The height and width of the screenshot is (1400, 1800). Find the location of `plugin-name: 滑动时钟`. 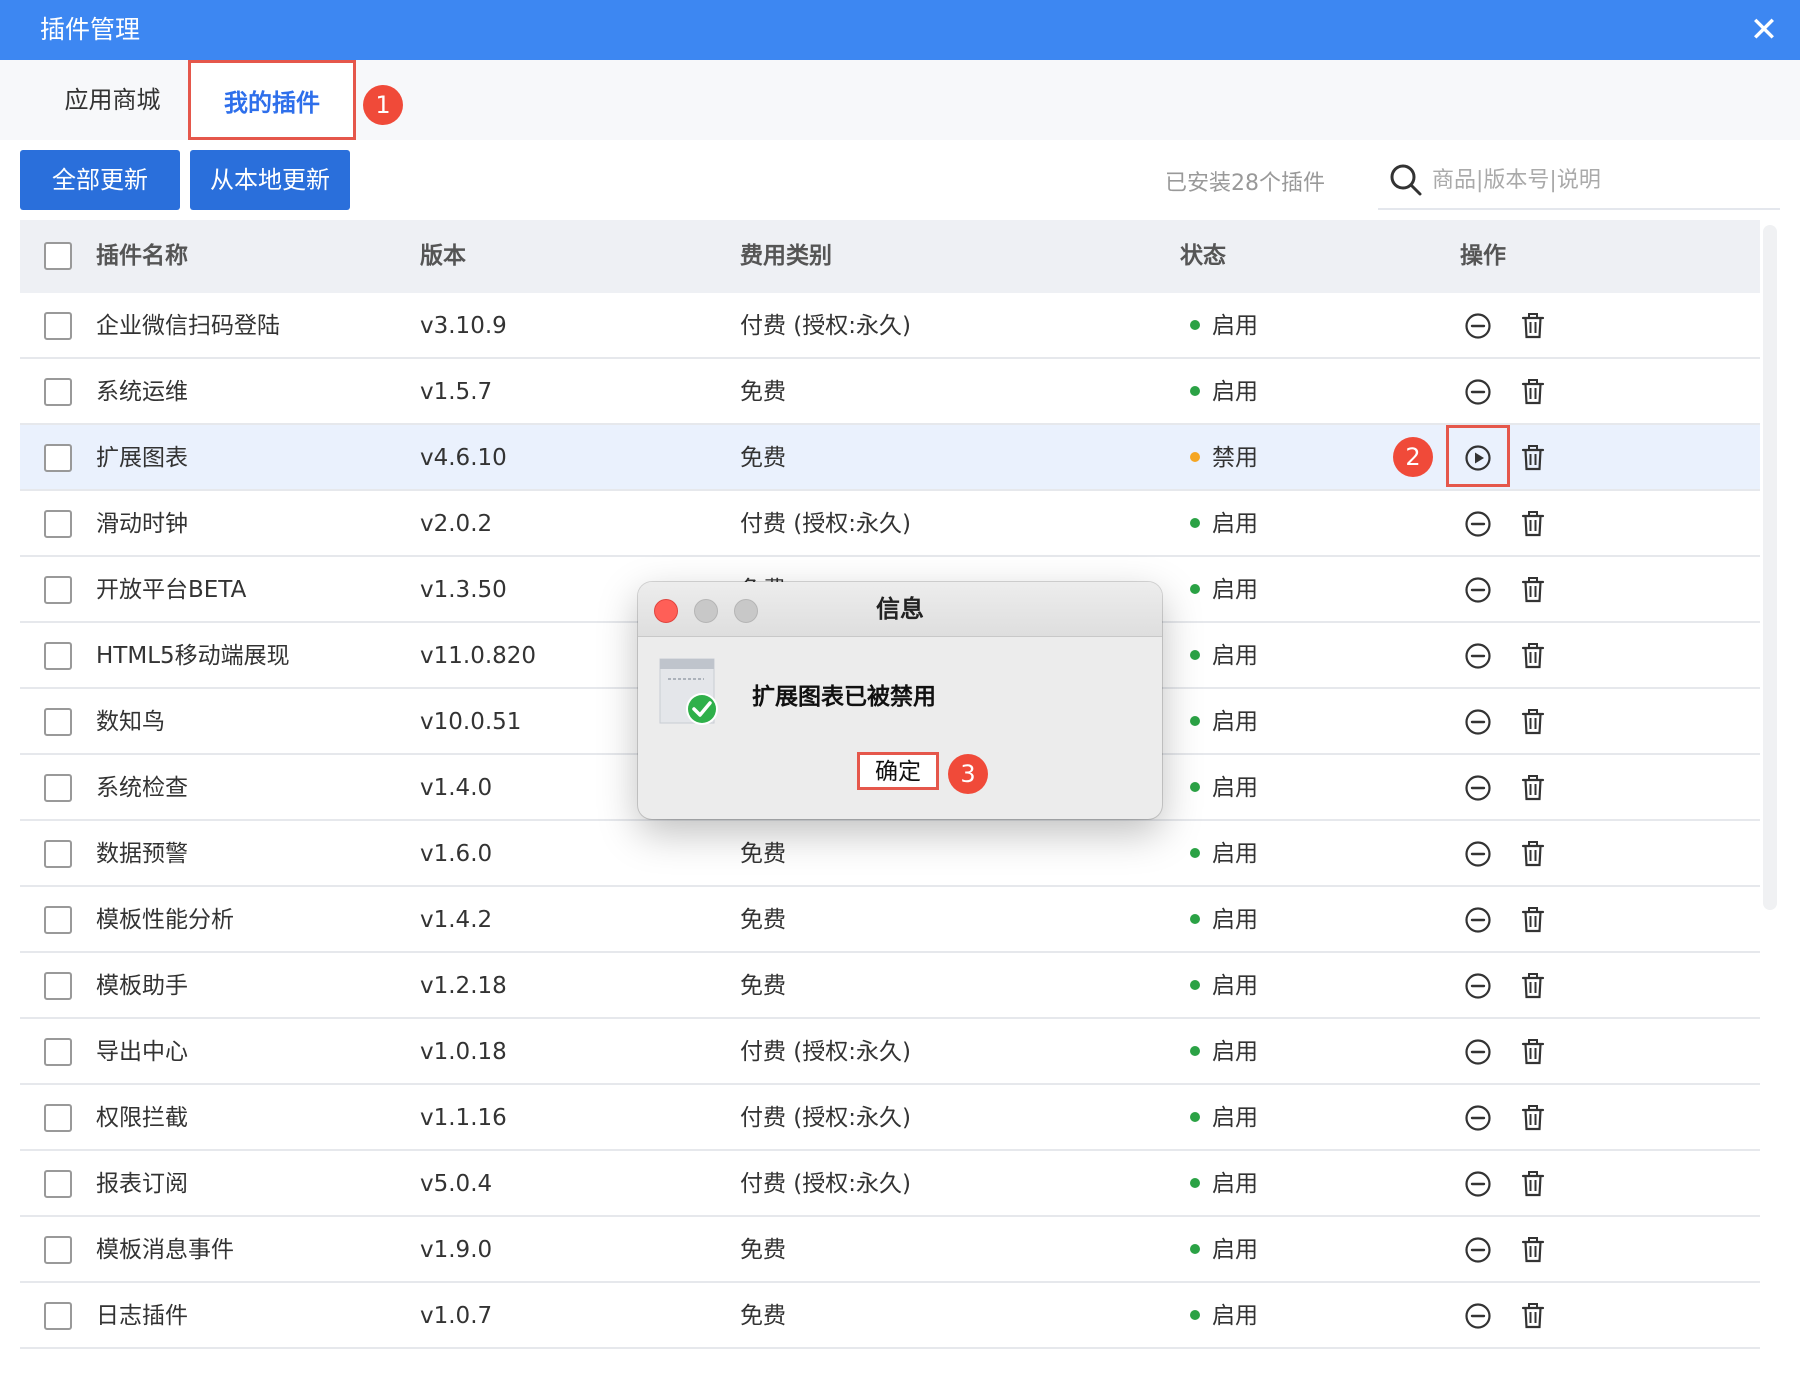

plugin-name: 滑动时钟 is located at coordinates (142, 524).